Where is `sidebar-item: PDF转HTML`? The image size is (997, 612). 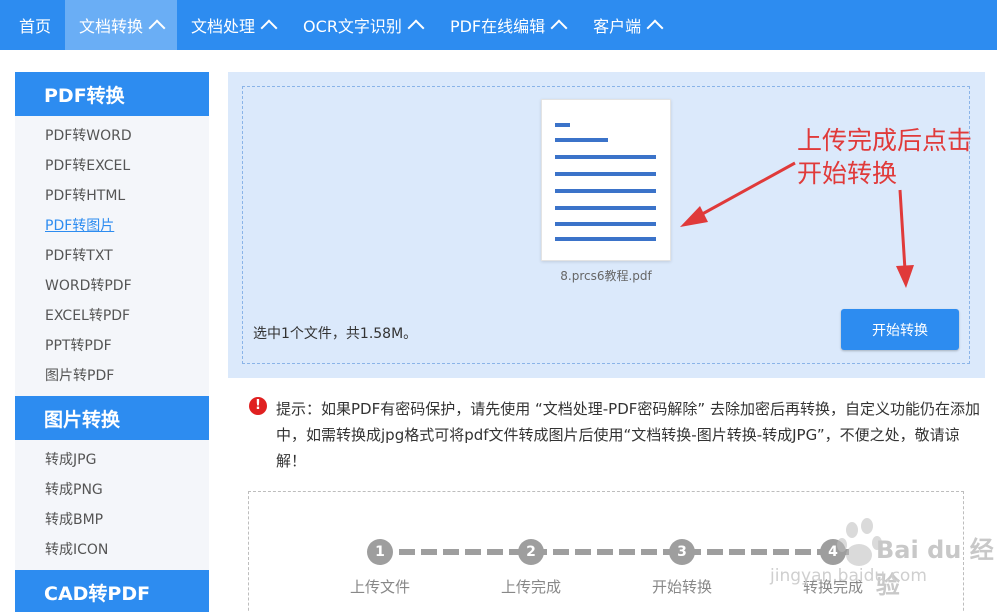 sidebar-item: PDF转HTML is located at coordinates (112, 196).